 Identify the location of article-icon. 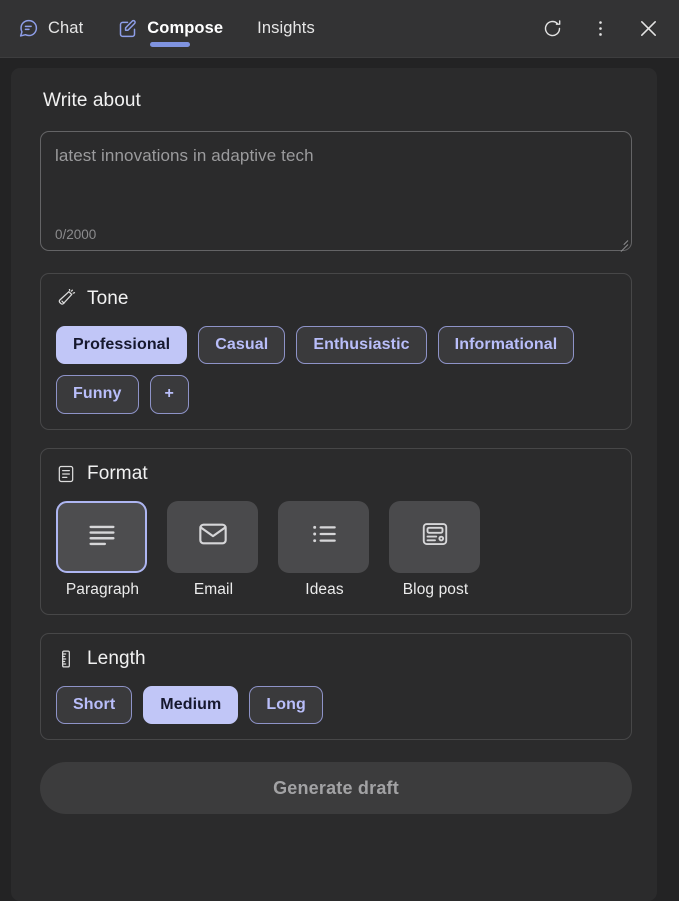
(435, 536).